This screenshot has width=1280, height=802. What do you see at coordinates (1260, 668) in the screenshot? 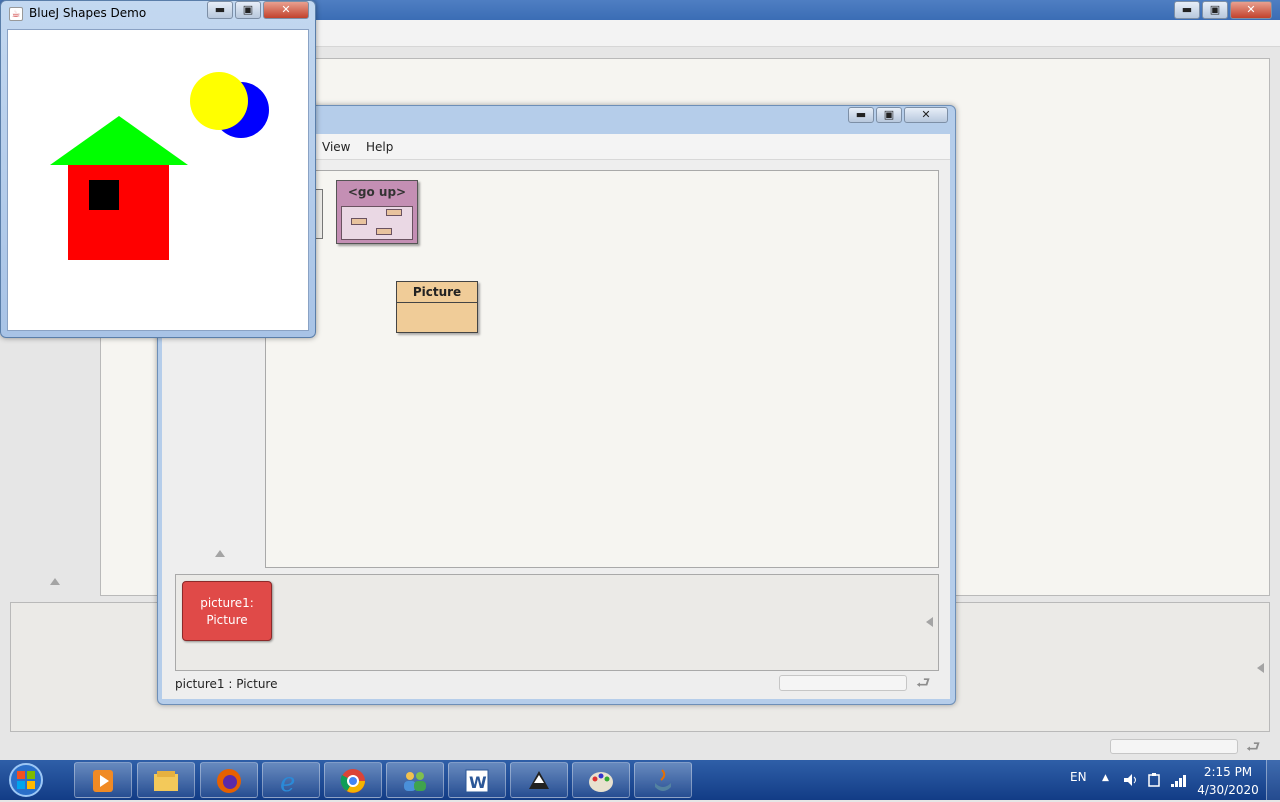
I see `background-bench-arrow-icon` at bounding box center [1260, 668].